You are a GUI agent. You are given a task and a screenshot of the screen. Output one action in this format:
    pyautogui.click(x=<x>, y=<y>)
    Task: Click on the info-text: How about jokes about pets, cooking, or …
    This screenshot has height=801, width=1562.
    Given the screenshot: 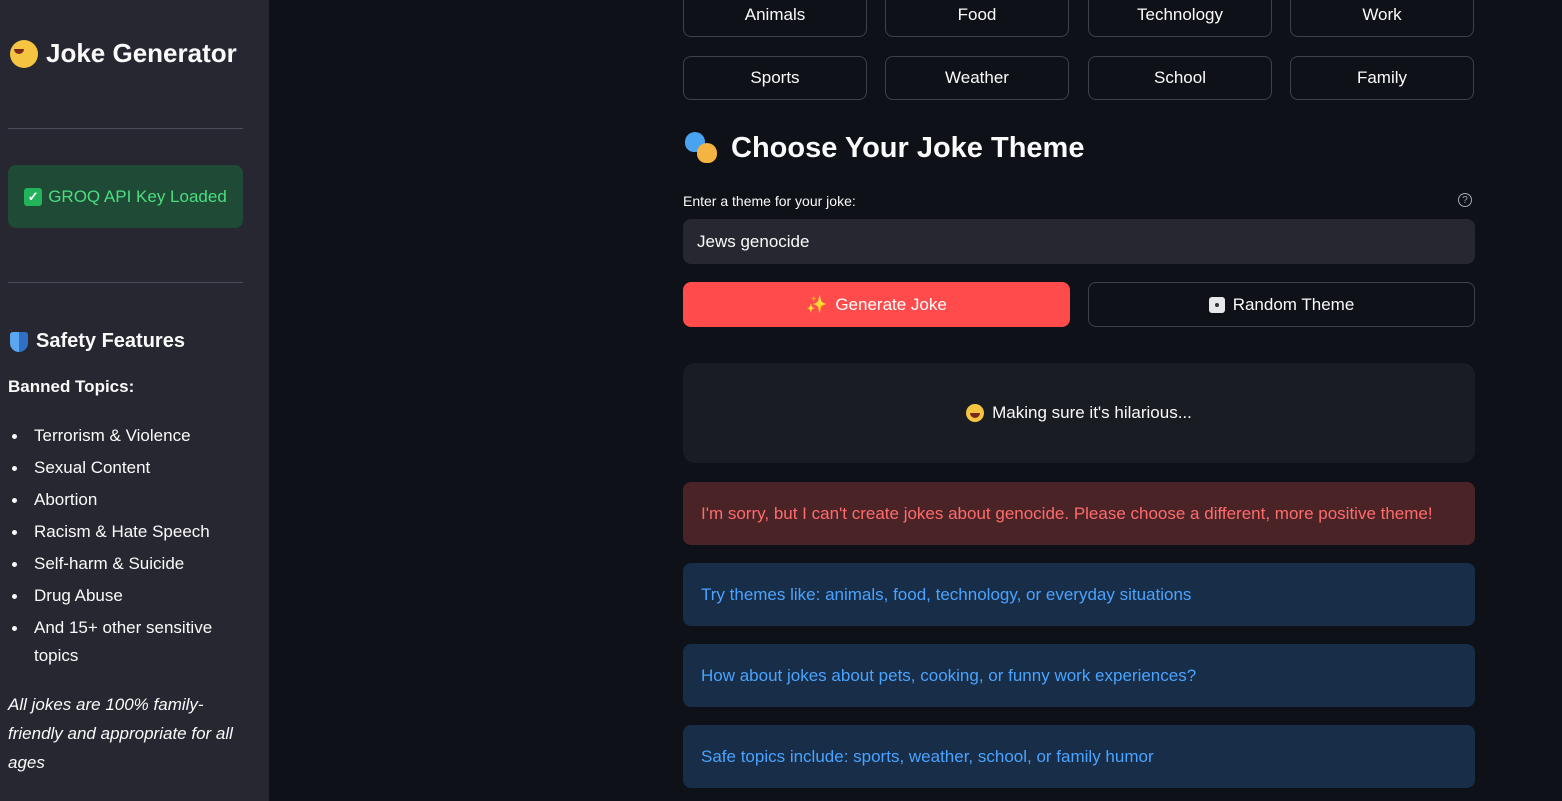 What is the action you would take?
    pyautogui.click(x=949, y=675)
    